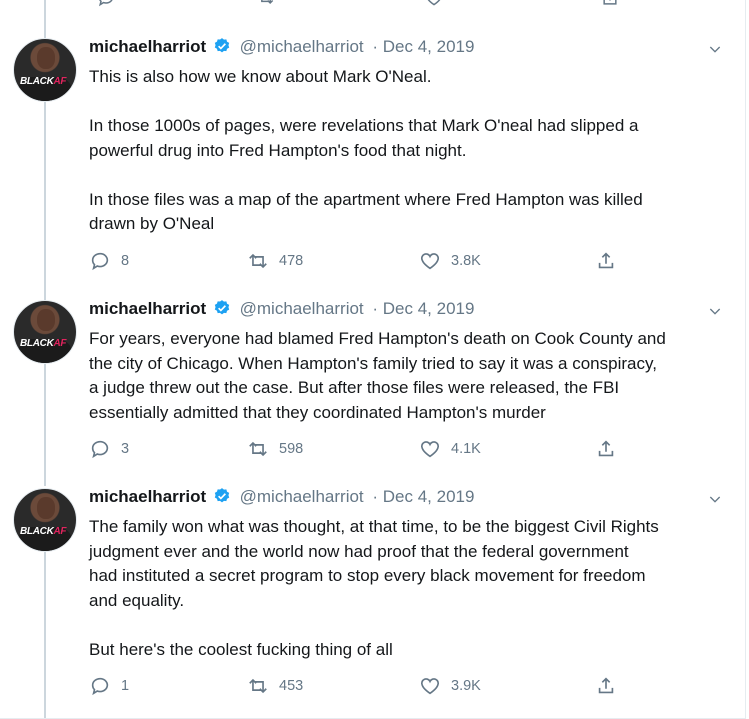 The width and height of the screenshot is (749, 719). I want to click on tweet-actions: 8 478 3.8K, so click(359, 261).